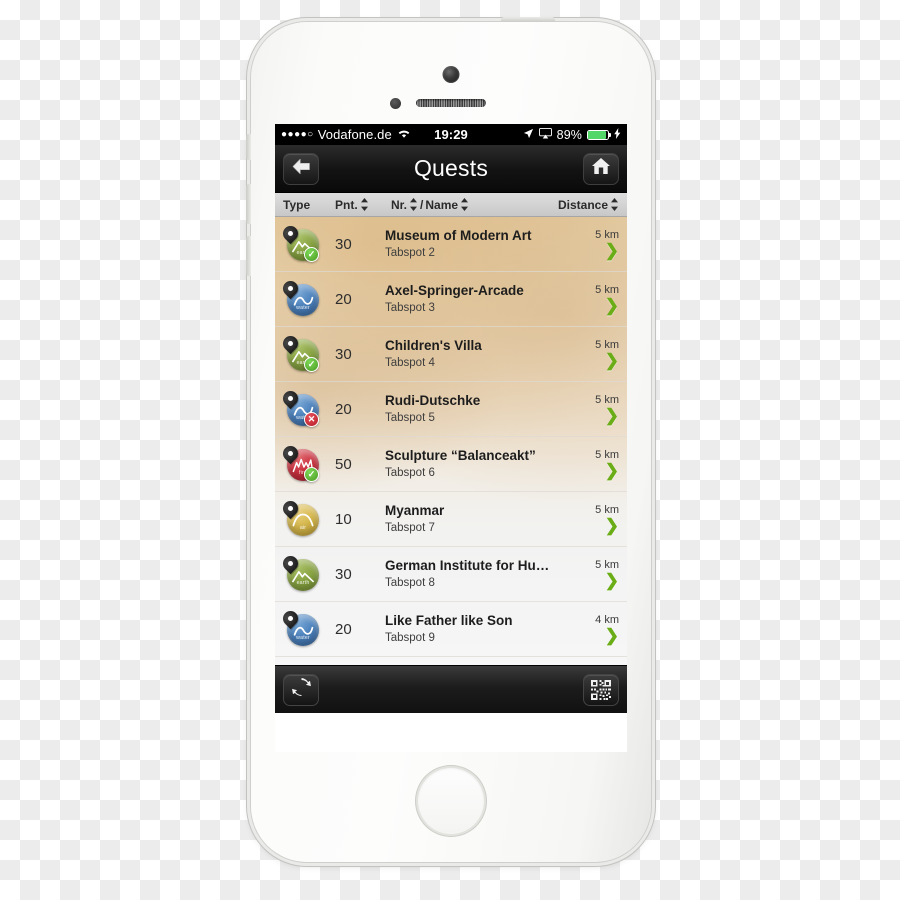  Describe the element at coordinates (299, 462) in the screenshot. I see `element-badge: fire ✓` at that location.